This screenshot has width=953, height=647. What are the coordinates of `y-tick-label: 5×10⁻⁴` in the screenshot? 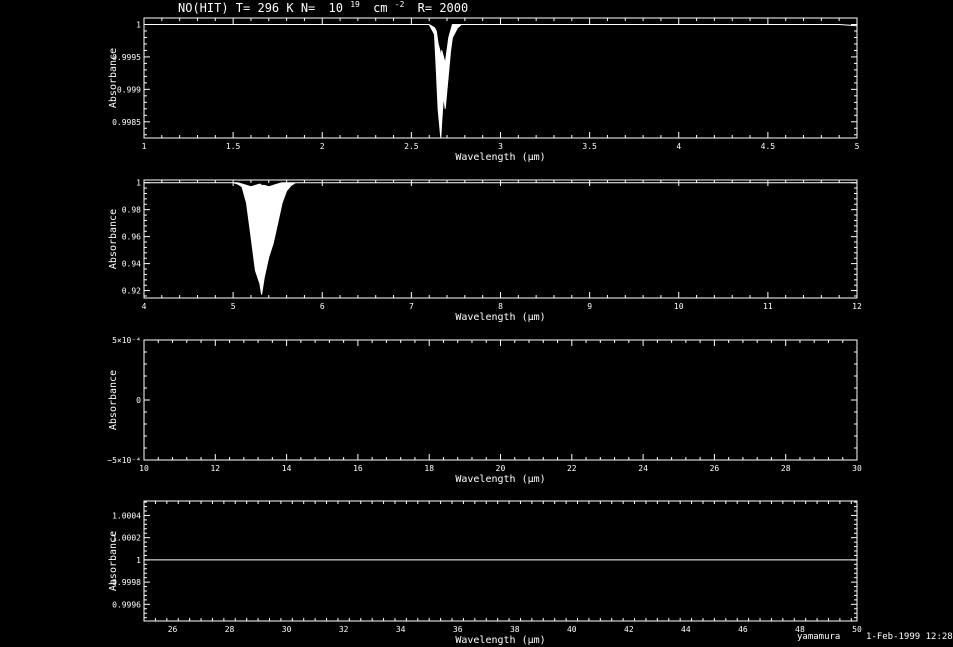 It's located at (126, 340).